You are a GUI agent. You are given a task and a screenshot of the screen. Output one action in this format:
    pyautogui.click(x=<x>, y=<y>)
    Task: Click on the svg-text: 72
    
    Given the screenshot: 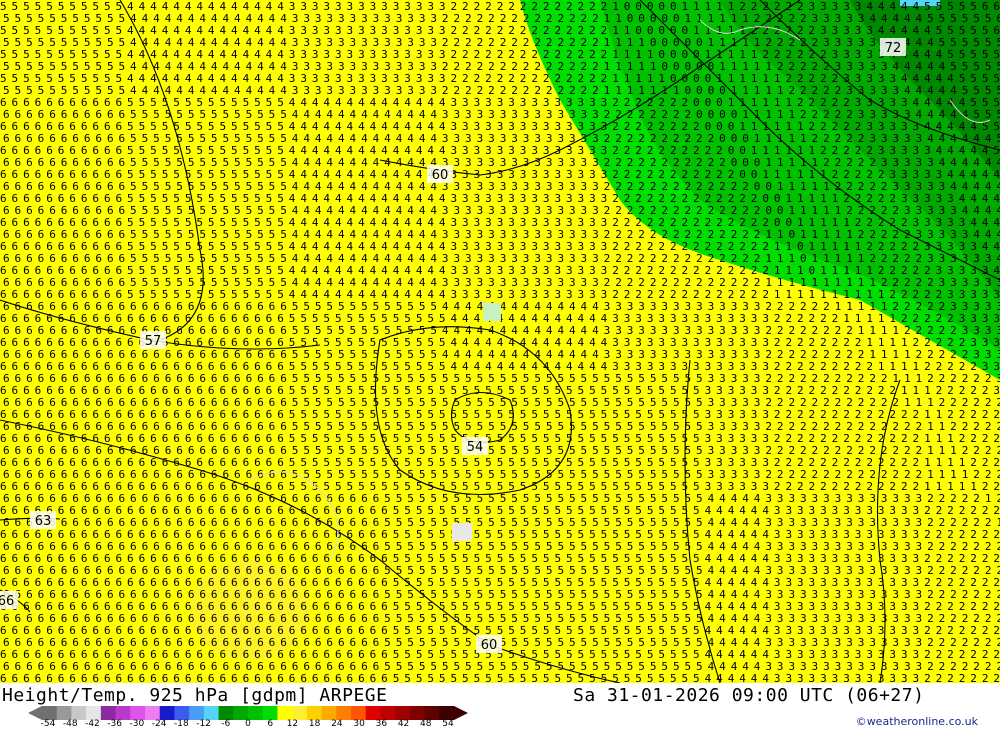 What is the action you would take?
    pyautogui.click(x=893, y=48)
    